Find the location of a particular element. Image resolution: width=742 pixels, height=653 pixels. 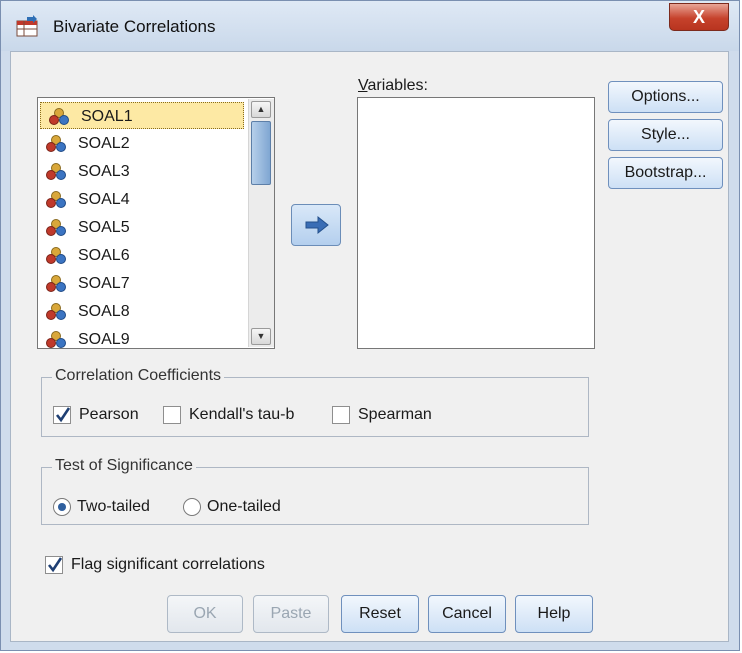

spearman-checkbox is located at coordinates (341, 415).